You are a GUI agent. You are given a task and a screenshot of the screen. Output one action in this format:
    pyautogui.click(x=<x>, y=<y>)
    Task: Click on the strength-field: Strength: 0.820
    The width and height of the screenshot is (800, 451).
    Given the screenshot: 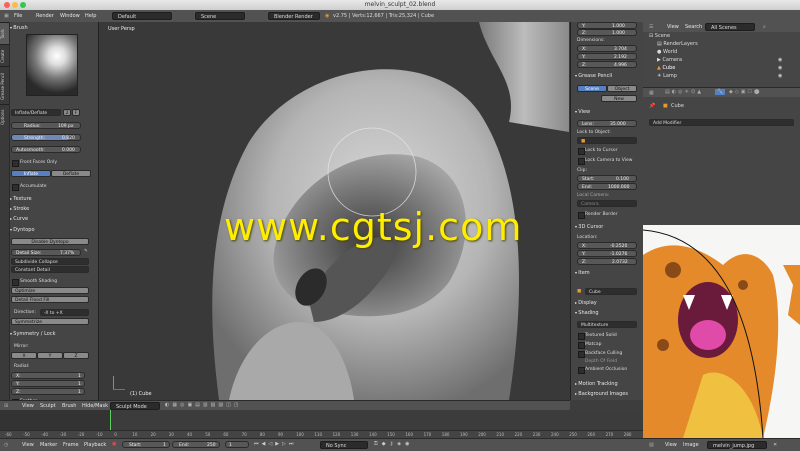 What is the action you would take?
    pyautogui.click(x=46, y=137)
    